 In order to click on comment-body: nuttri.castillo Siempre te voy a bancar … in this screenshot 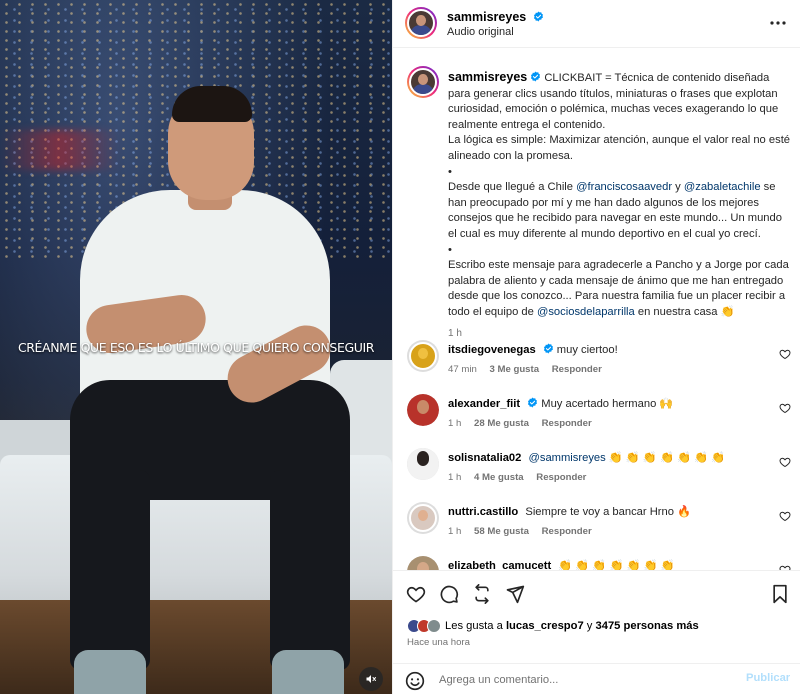, I will do `click(608, 511)`.